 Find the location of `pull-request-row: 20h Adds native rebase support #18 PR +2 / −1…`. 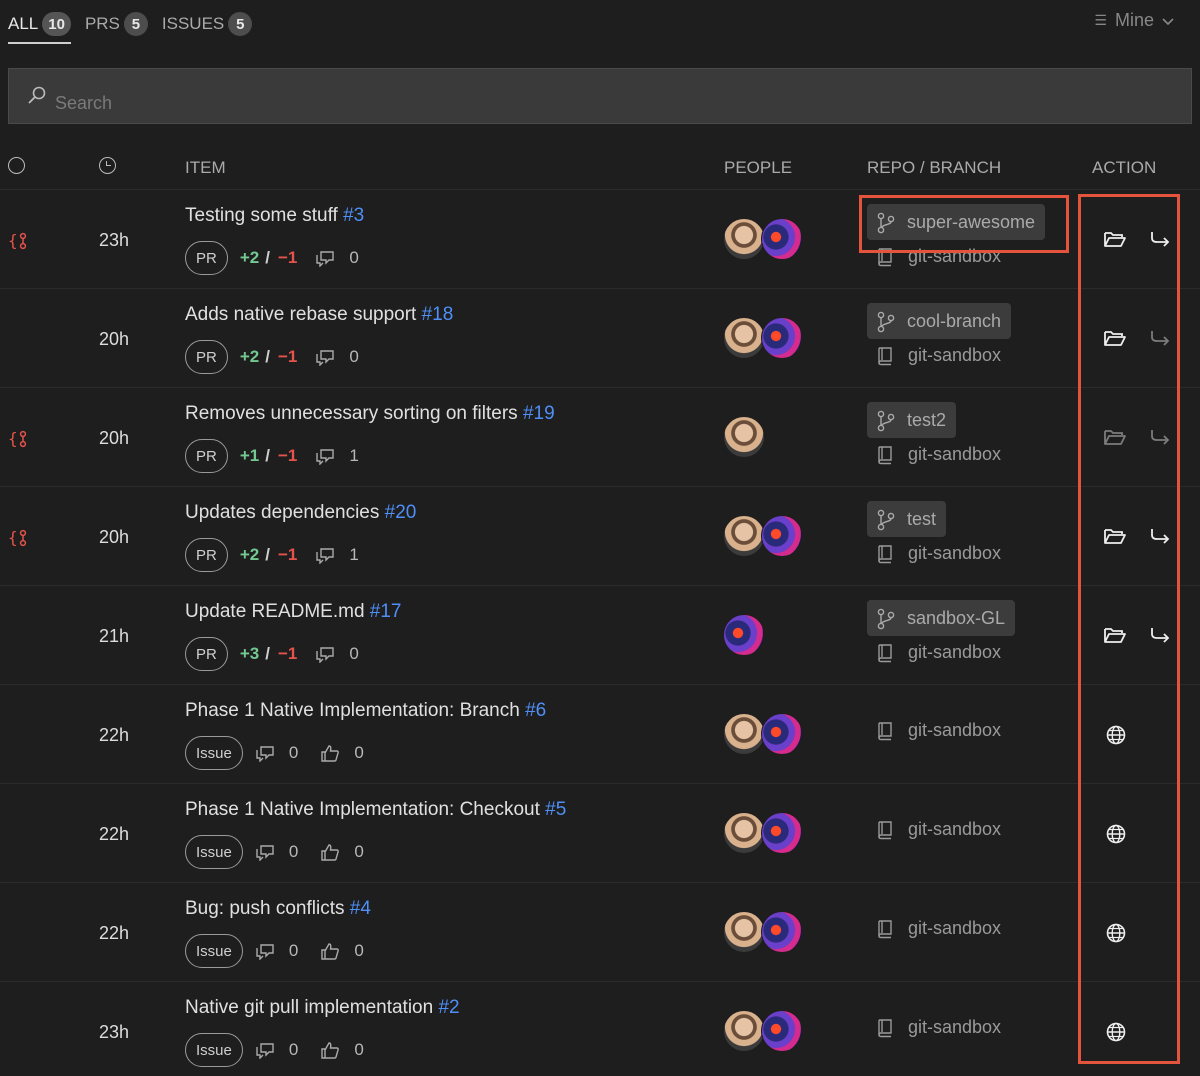

pull-request-row: 20h Adds native rebase support #18 PR +2 / −1… is located at coordinates (600, 338).